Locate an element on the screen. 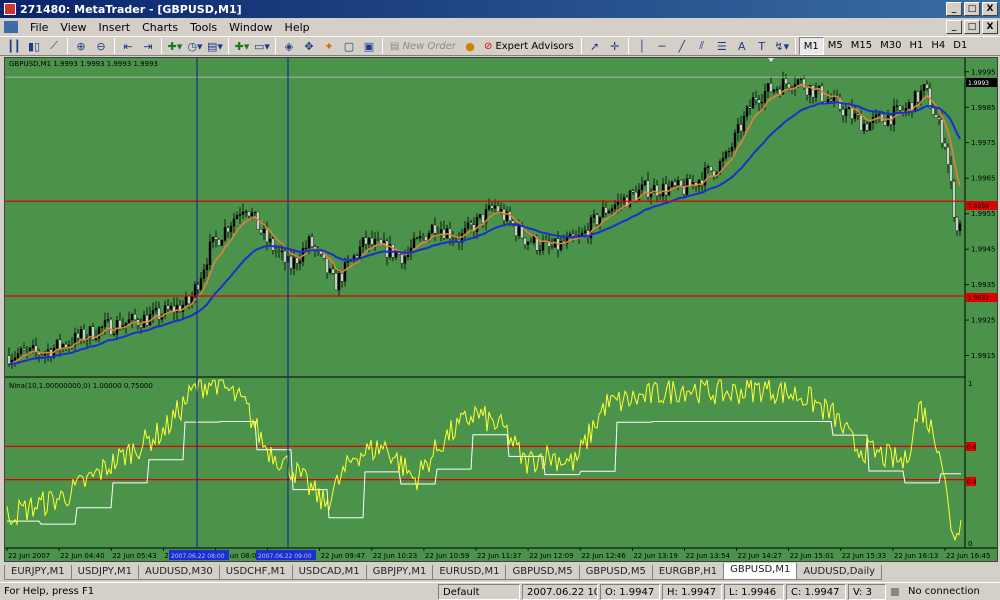  text-icon: A is located at coordinates (742, 46).